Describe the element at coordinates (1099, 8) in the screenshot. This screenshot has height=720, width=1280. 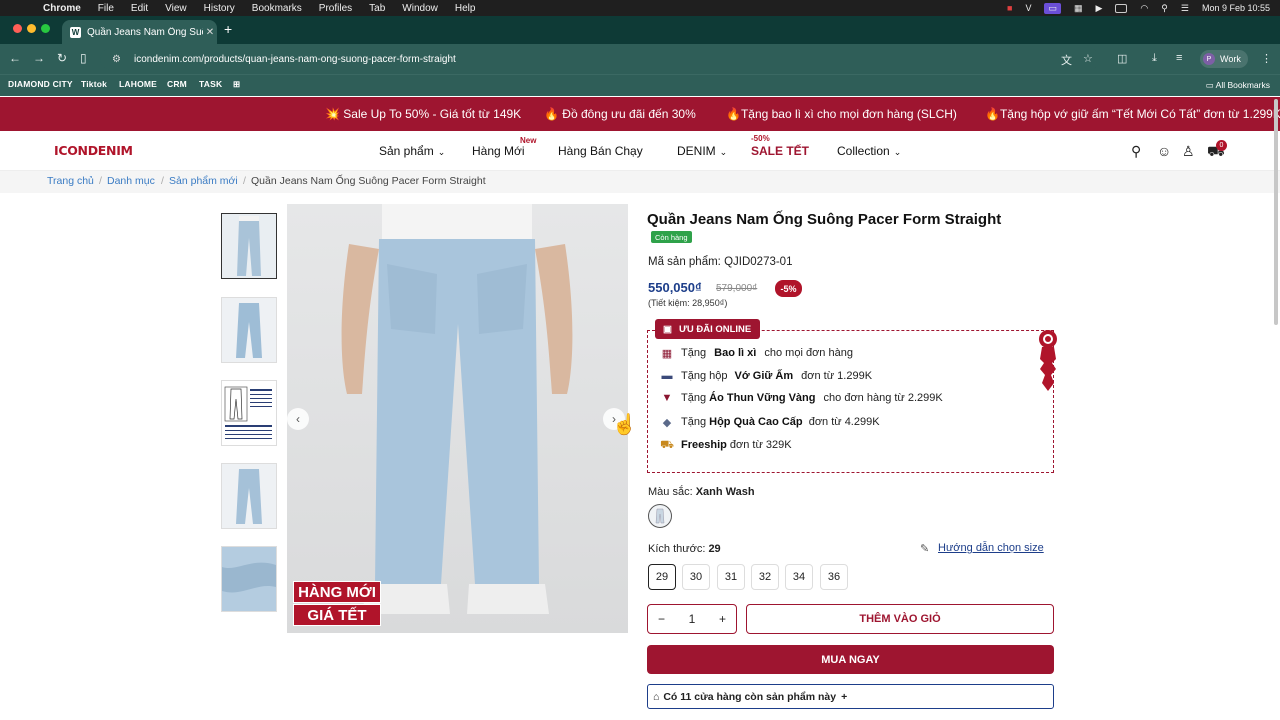
I see `play-icon: ▶` at that location.